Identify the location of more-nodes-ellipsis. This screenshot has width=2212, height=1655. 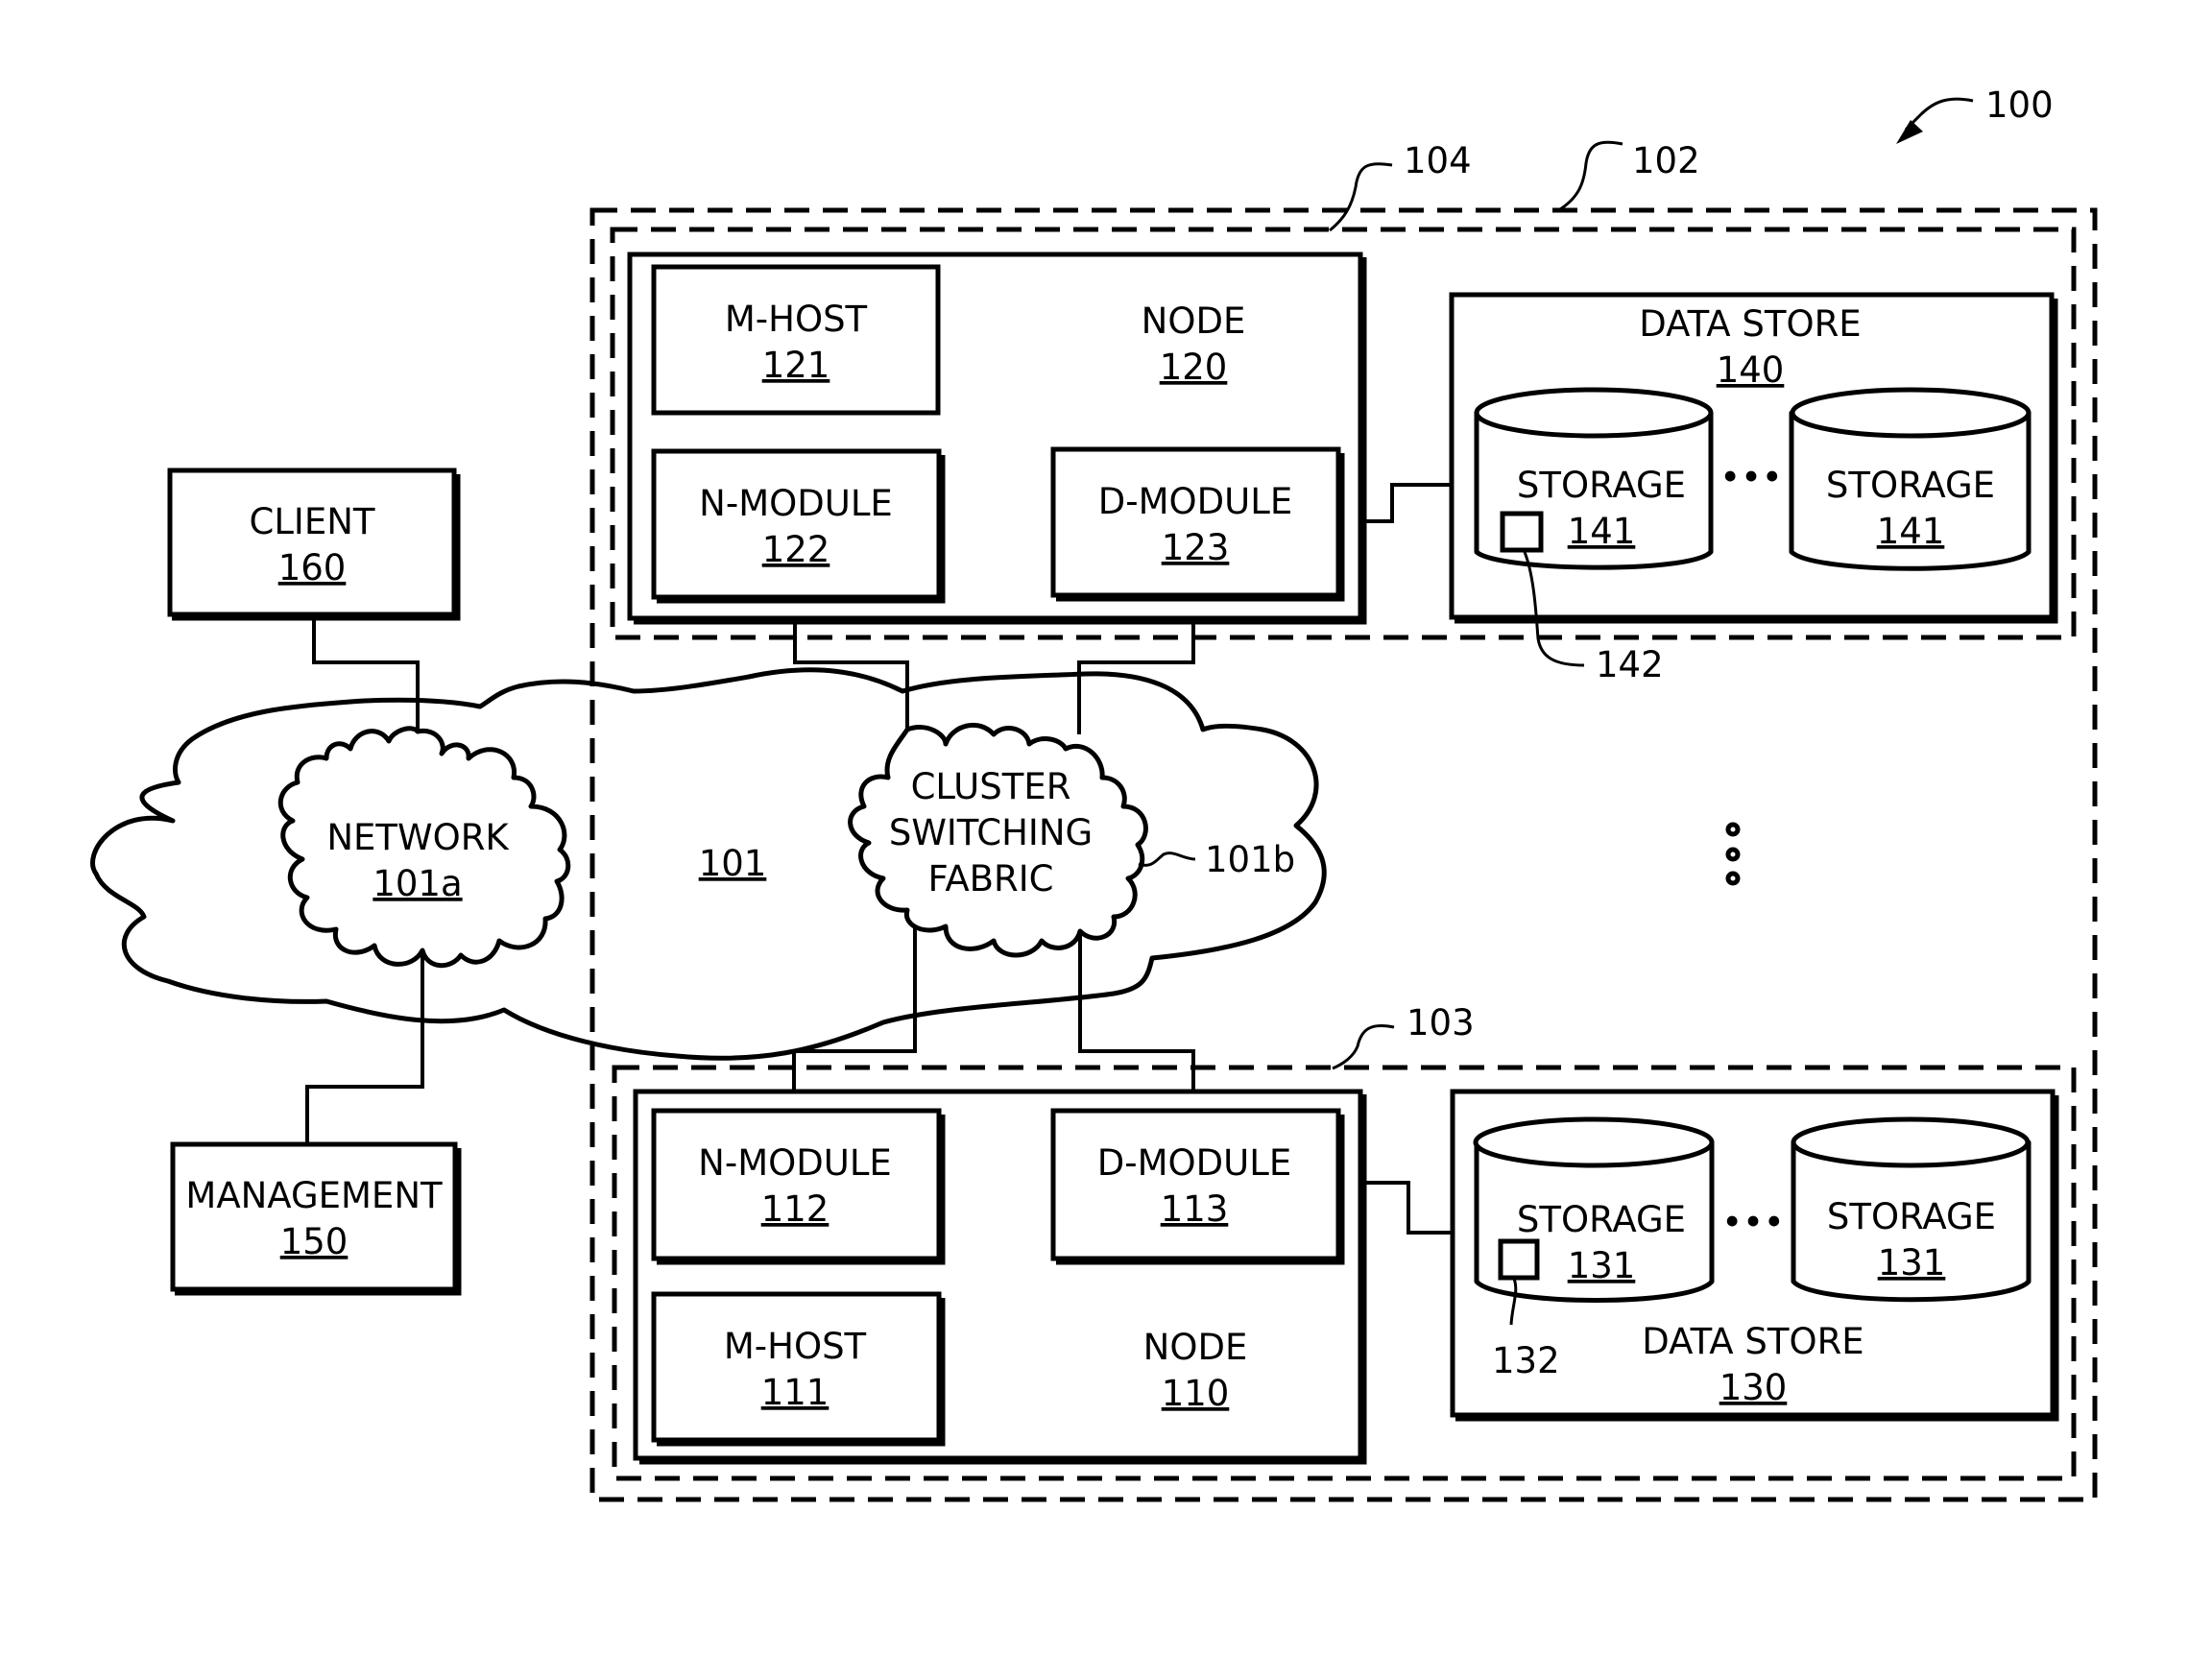
(1733, 854).